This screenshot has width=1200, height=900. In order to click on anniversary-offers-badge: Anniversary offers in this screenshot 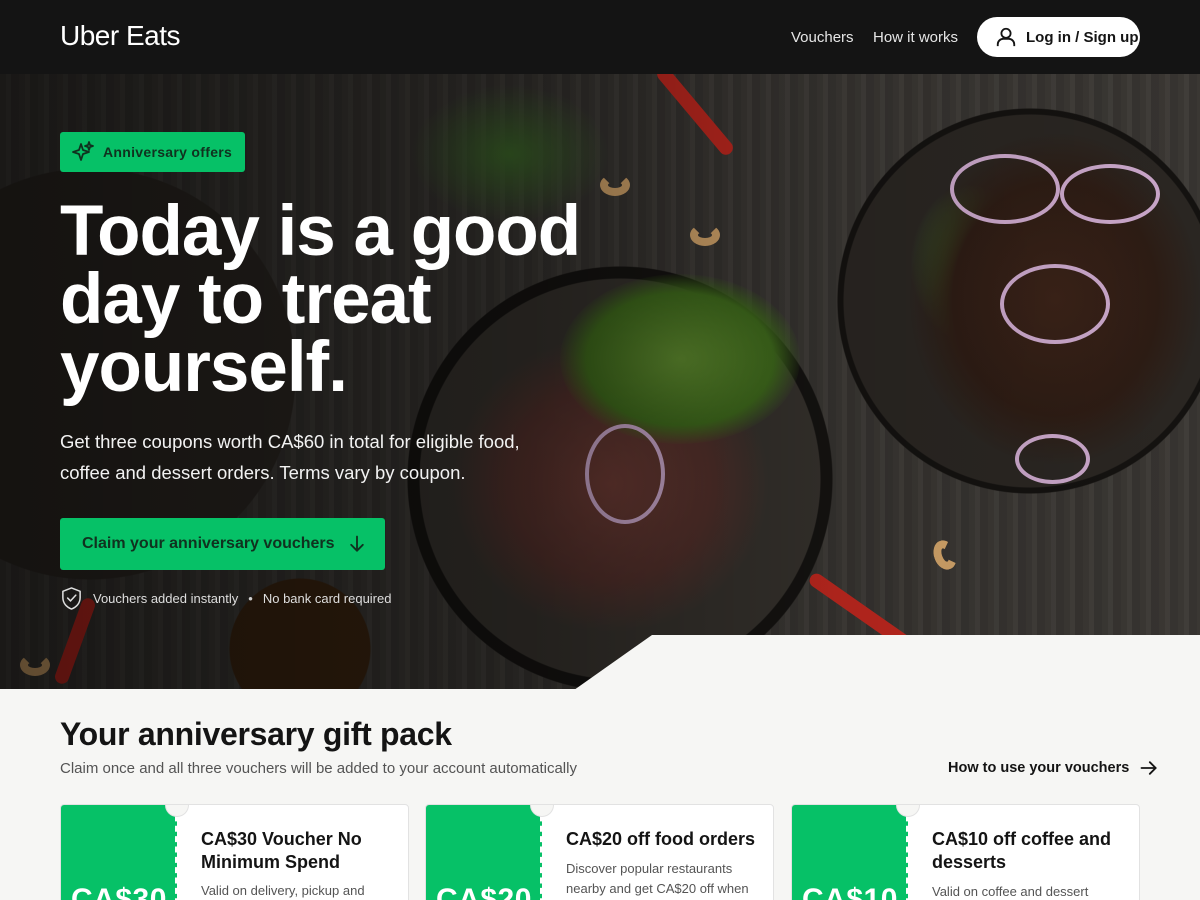, I will do `click(153, 152)`.